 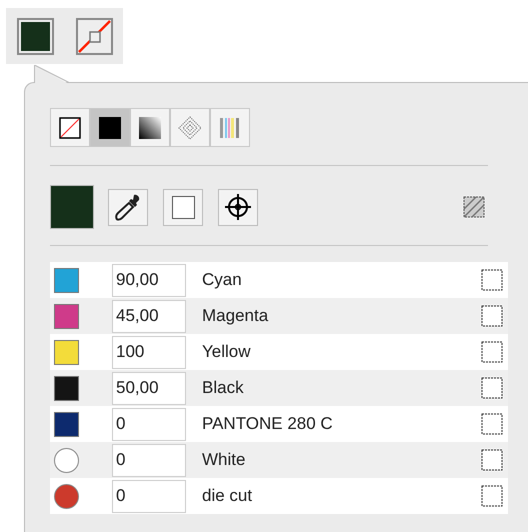 I want to click on solid-fill-icon, so click(x=110, y=128).